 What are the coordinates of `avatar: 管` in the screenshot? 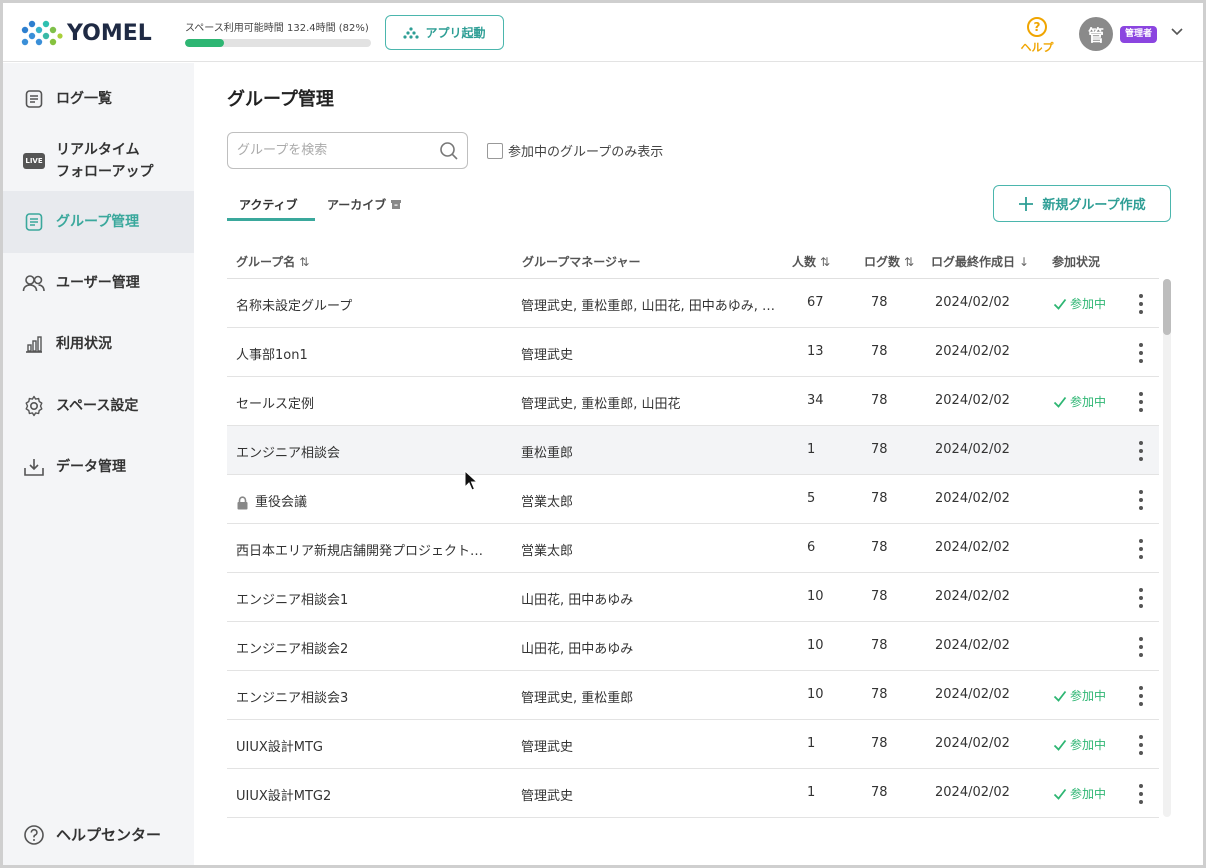 It's located at (1096, 34).